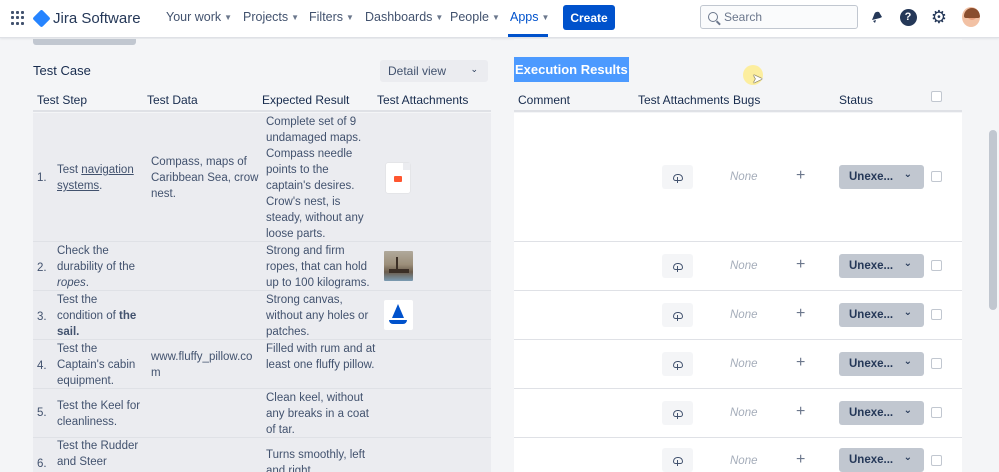  What do you see at coordinates (98, 454) in the screenshot?
I see `step-text: Test the Rudder and Steer` at bounding box center [98, 454].